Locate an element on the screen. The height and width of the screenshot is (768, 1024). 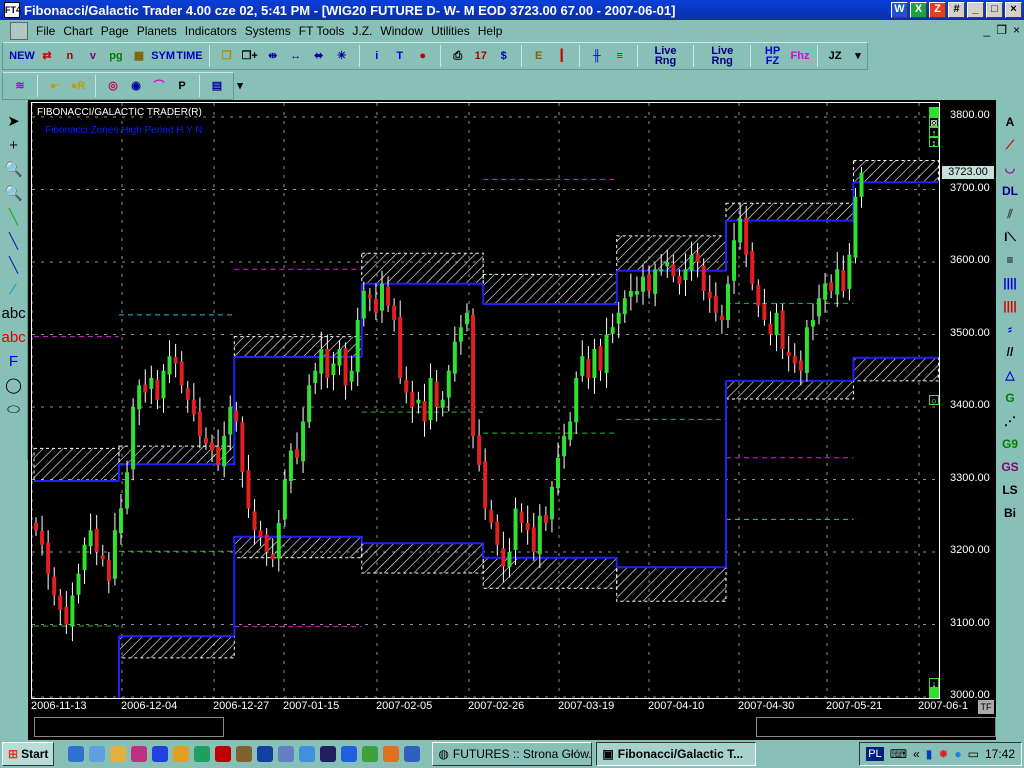
scroll-down-button: ↓ is located at coordinates (934, 683).